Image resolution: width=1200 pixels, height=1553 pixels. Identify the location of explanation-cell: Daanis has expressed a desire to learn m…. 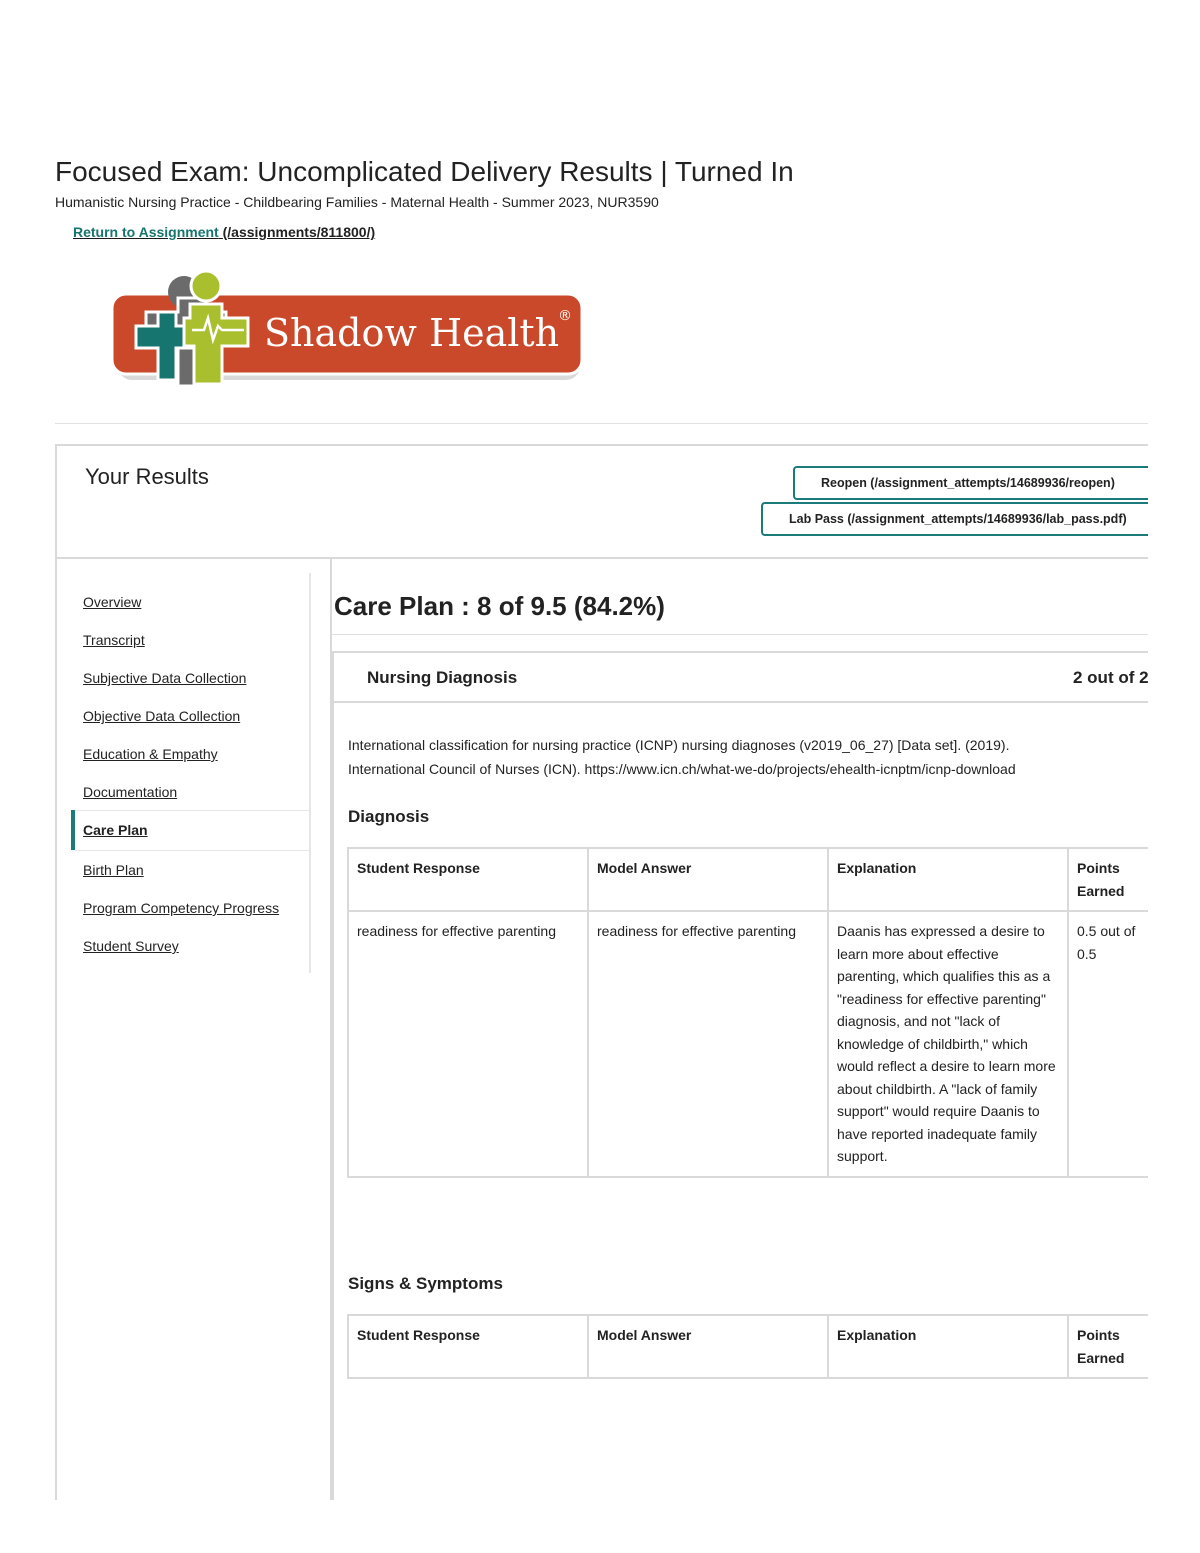
(948, 1044).